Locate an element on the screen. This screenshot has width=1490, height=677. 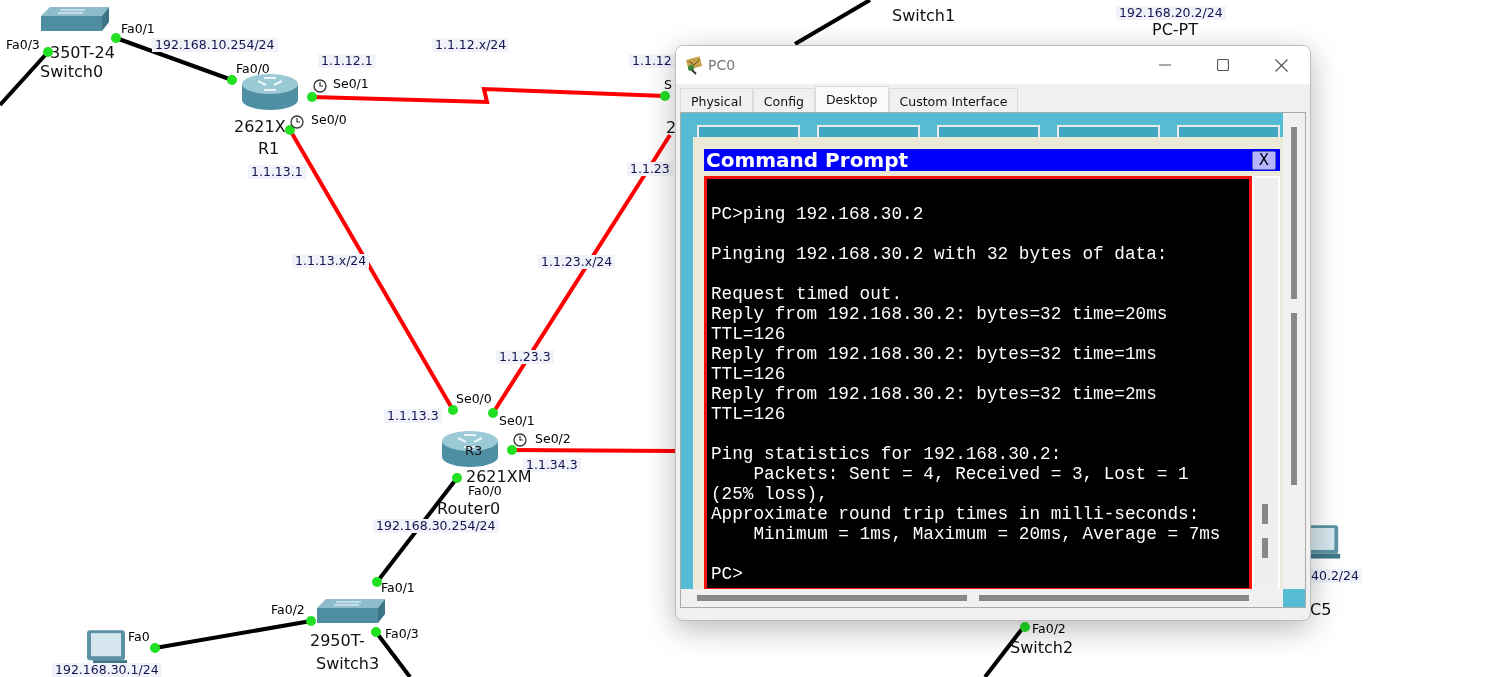
device-label: R1 is located at coordinates (269, 149).